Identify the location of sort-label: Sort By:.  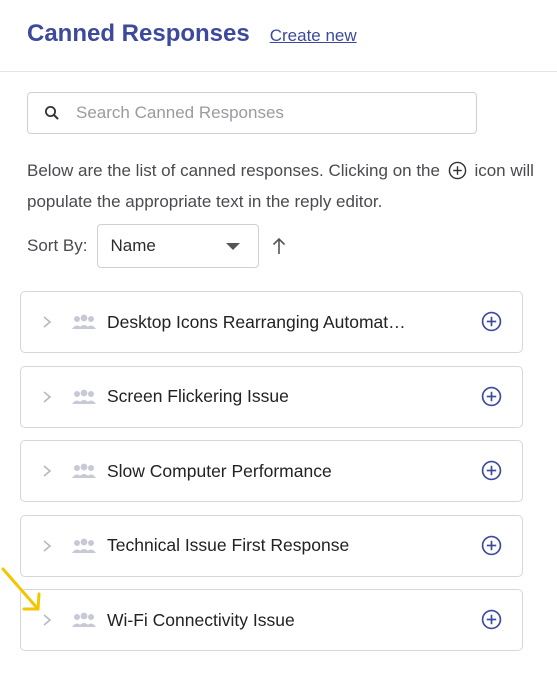
(57, 245).